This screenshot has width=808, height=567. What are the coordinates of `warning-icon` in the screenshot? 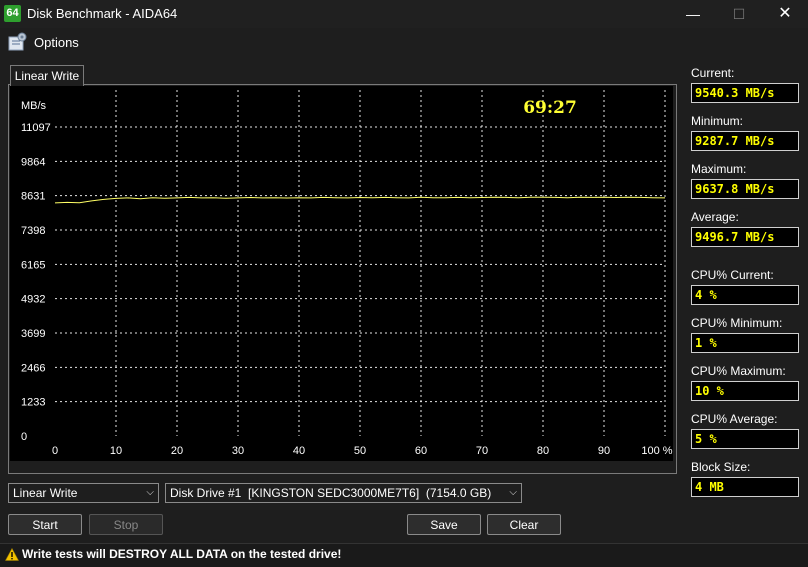 It's located at (12, 554).